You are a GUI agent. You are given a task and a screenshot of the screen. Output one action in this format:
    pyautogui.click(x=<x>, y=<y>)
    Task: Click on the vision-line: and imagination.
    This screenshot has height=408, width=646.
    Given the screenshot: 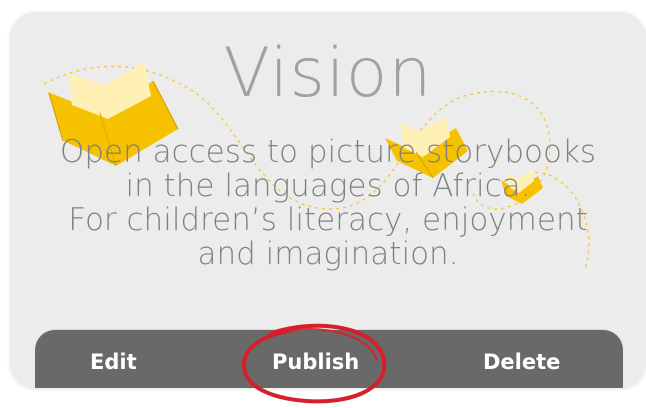 What is the action you would take?
    pyautogui.click(x=328, y=254)
    